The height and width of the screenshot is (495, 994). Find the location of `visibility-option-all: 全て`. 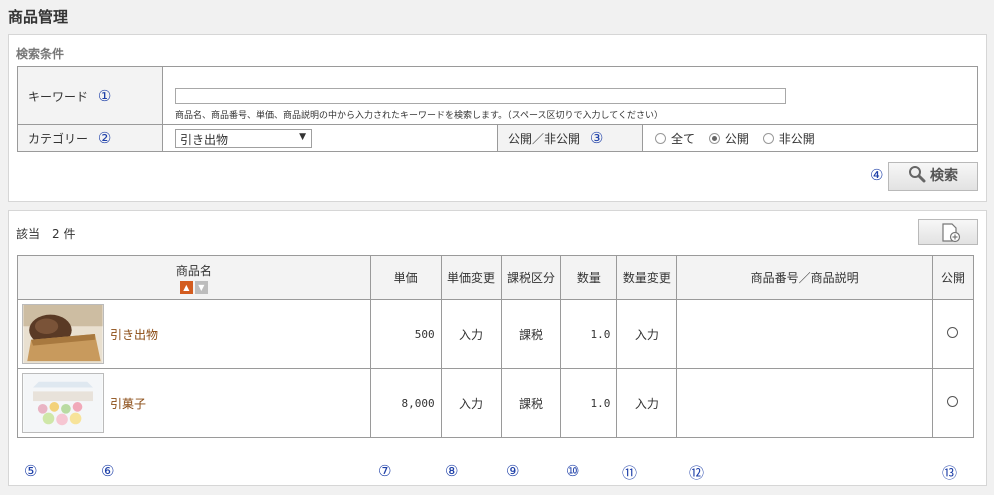

visibility-option-all: 全て is located at coordinates (675, 139).